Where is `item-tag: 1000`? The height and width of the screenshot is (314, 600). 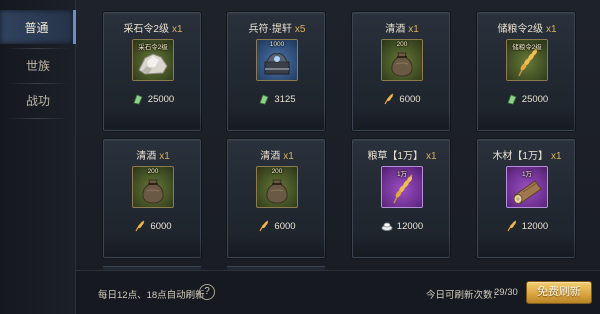
item-tag: 1000 is located at coordinates (277, 44).